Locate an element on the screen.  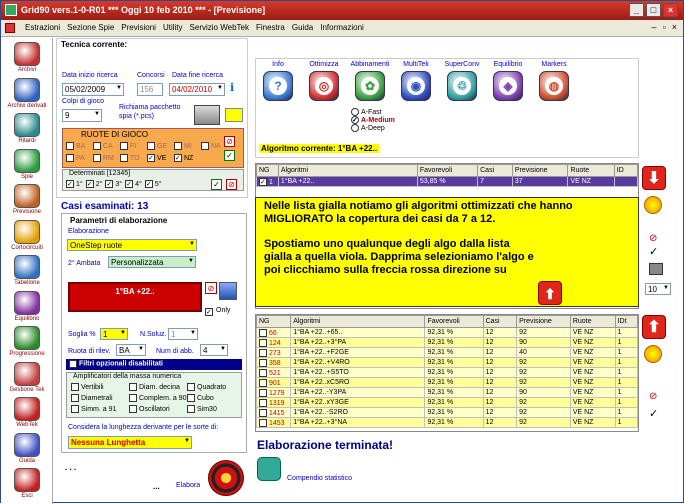
filtri-bar: Filtri opzionali disabilitati is located at coordinates (154, 364).